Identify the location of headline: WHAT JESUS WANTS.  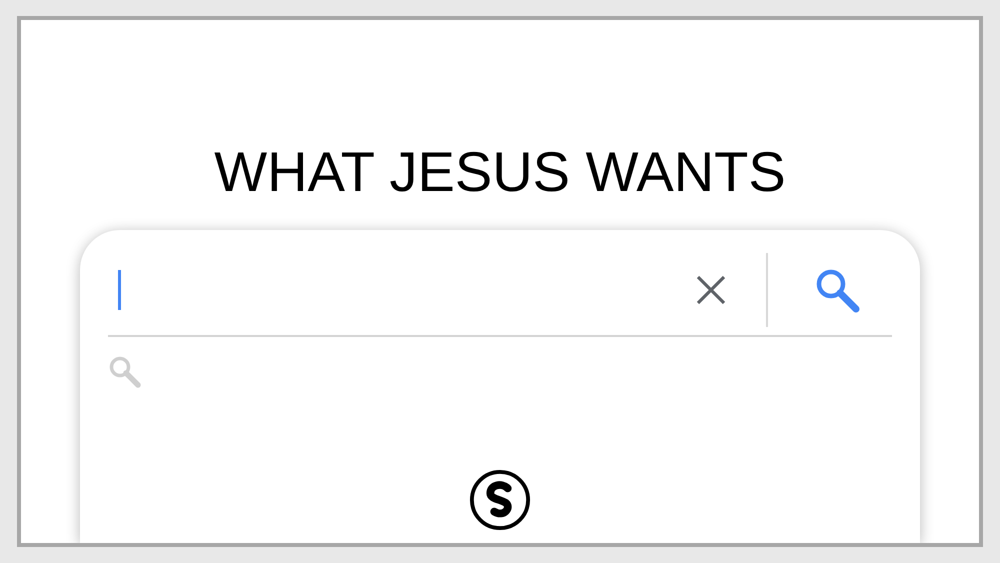
(500, 172).